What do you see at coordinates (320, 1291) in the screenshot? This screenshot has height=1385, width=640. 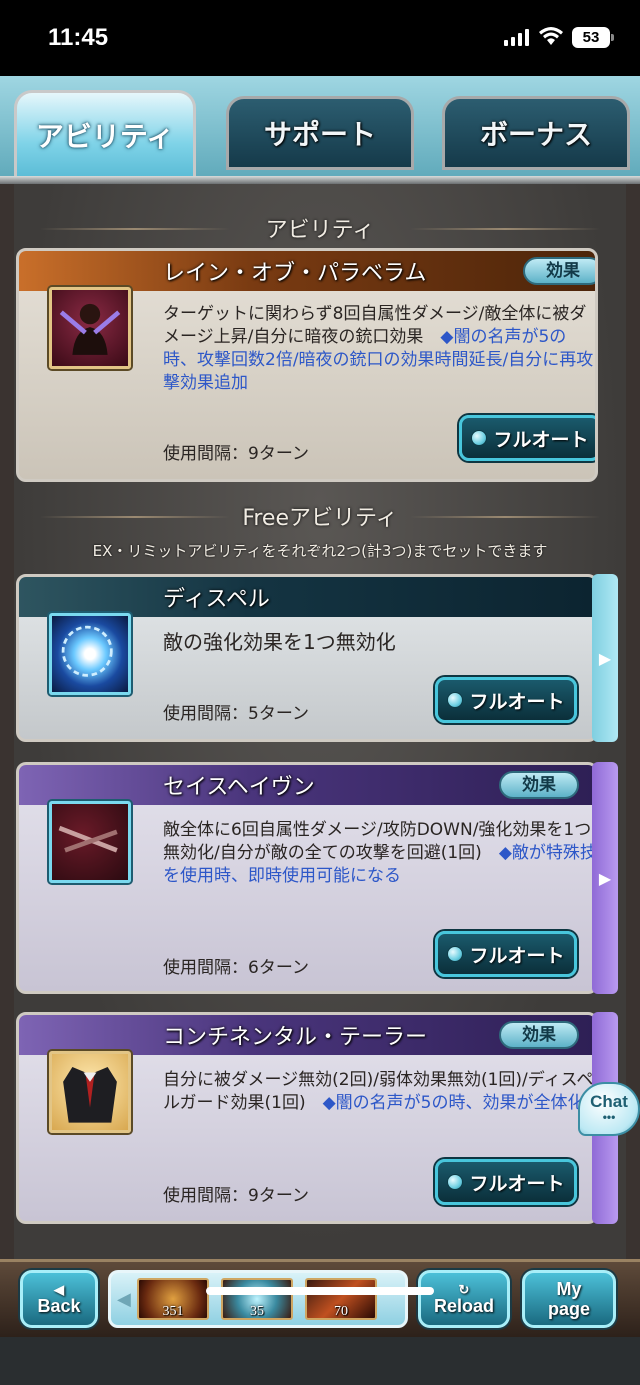 I see `home-indicator` at bounding box center [320, 1291].